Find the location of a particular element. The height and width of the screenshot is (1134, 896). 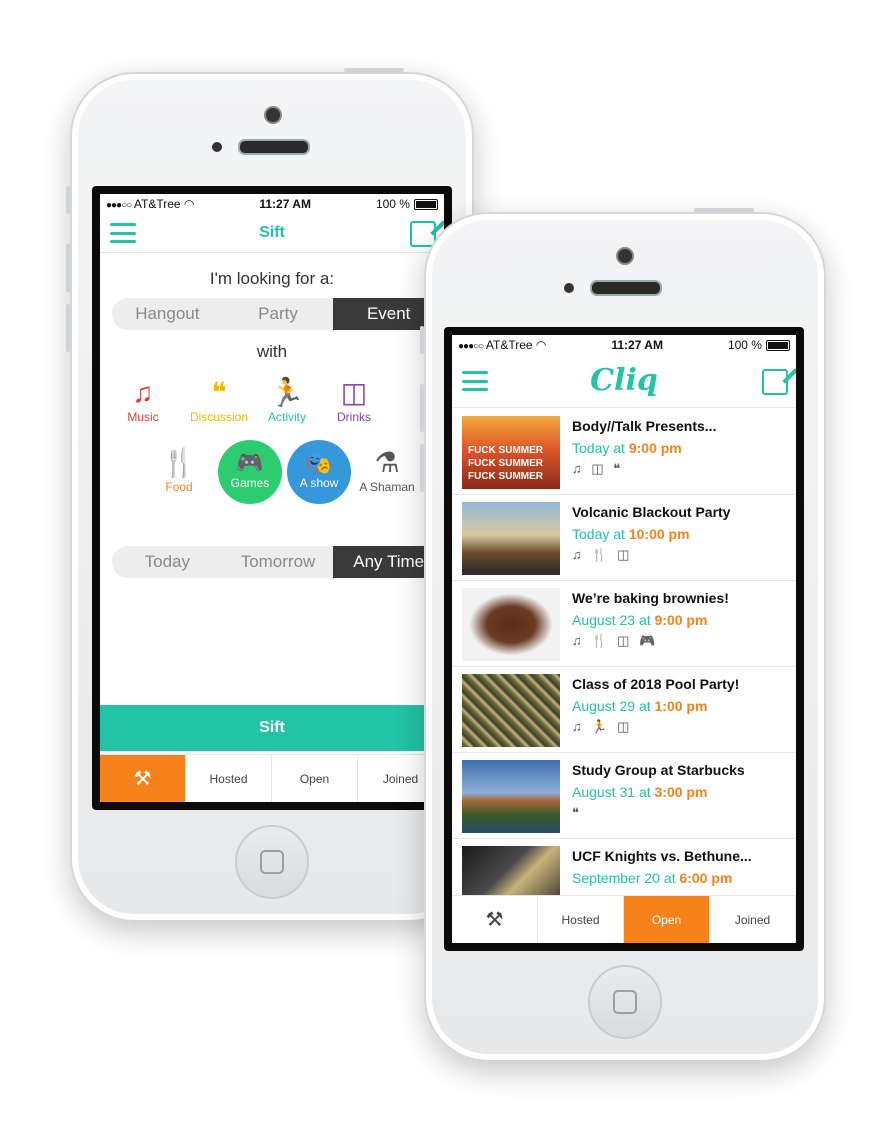

event-date: August 31 at is located at coordinates (611, 792).